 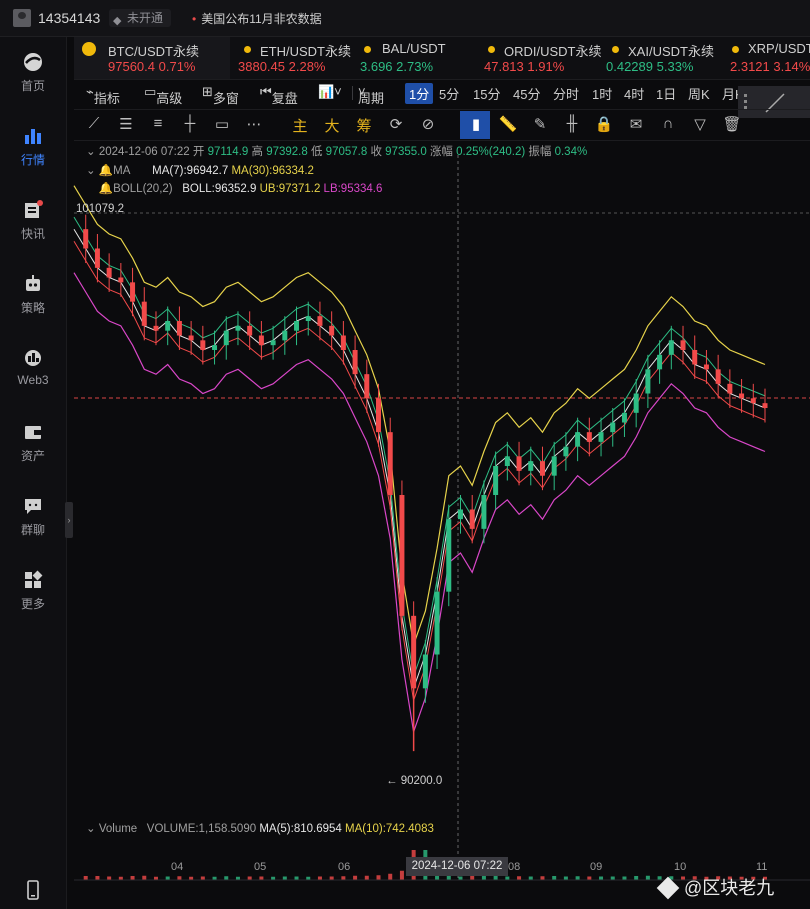 What do you see at coordinates (272, 171) in the screenshot?
I see `ma30-value: MA(30):96334.2` at bounding box center [272, 171].